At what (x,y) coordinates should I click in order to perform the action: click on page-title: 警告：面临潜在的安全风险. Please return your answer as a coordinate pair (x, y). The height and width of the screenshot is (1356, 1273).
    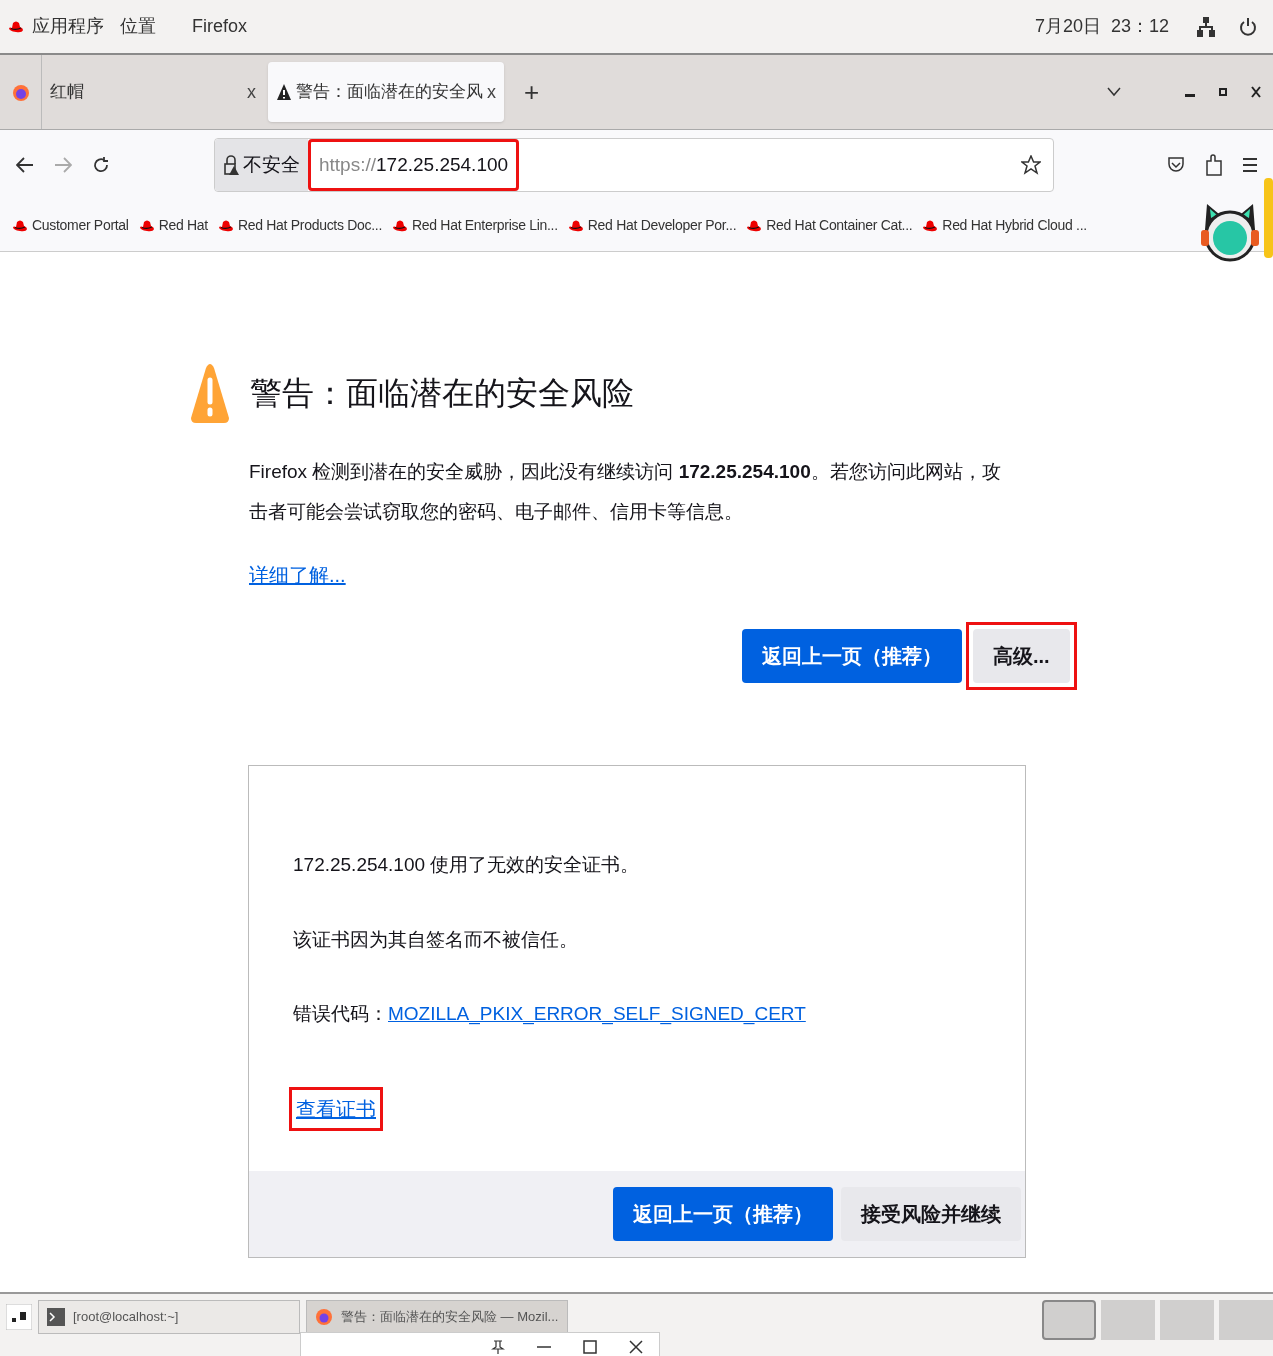
    Looking at the image, I should click on (442, 393).